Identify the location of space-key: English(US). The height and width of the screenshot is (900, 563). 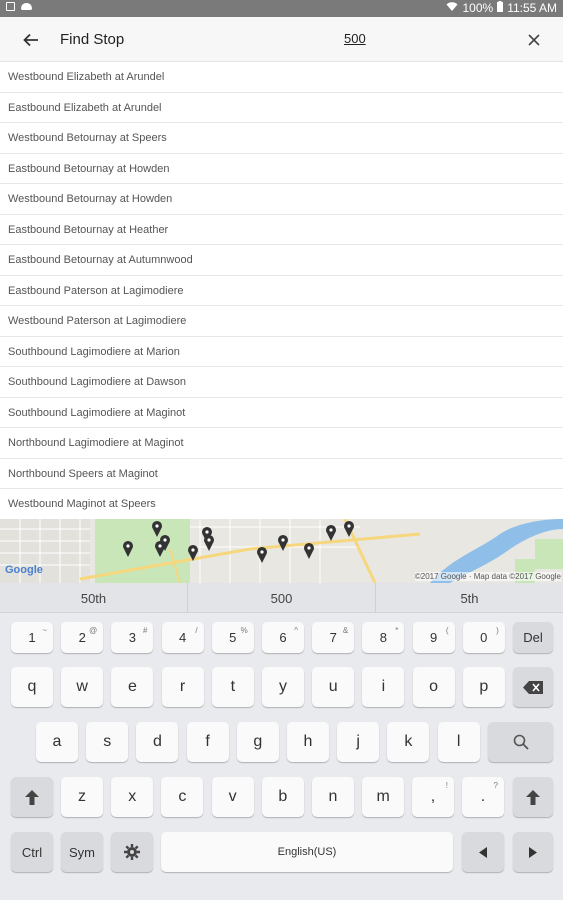
(307, 852).